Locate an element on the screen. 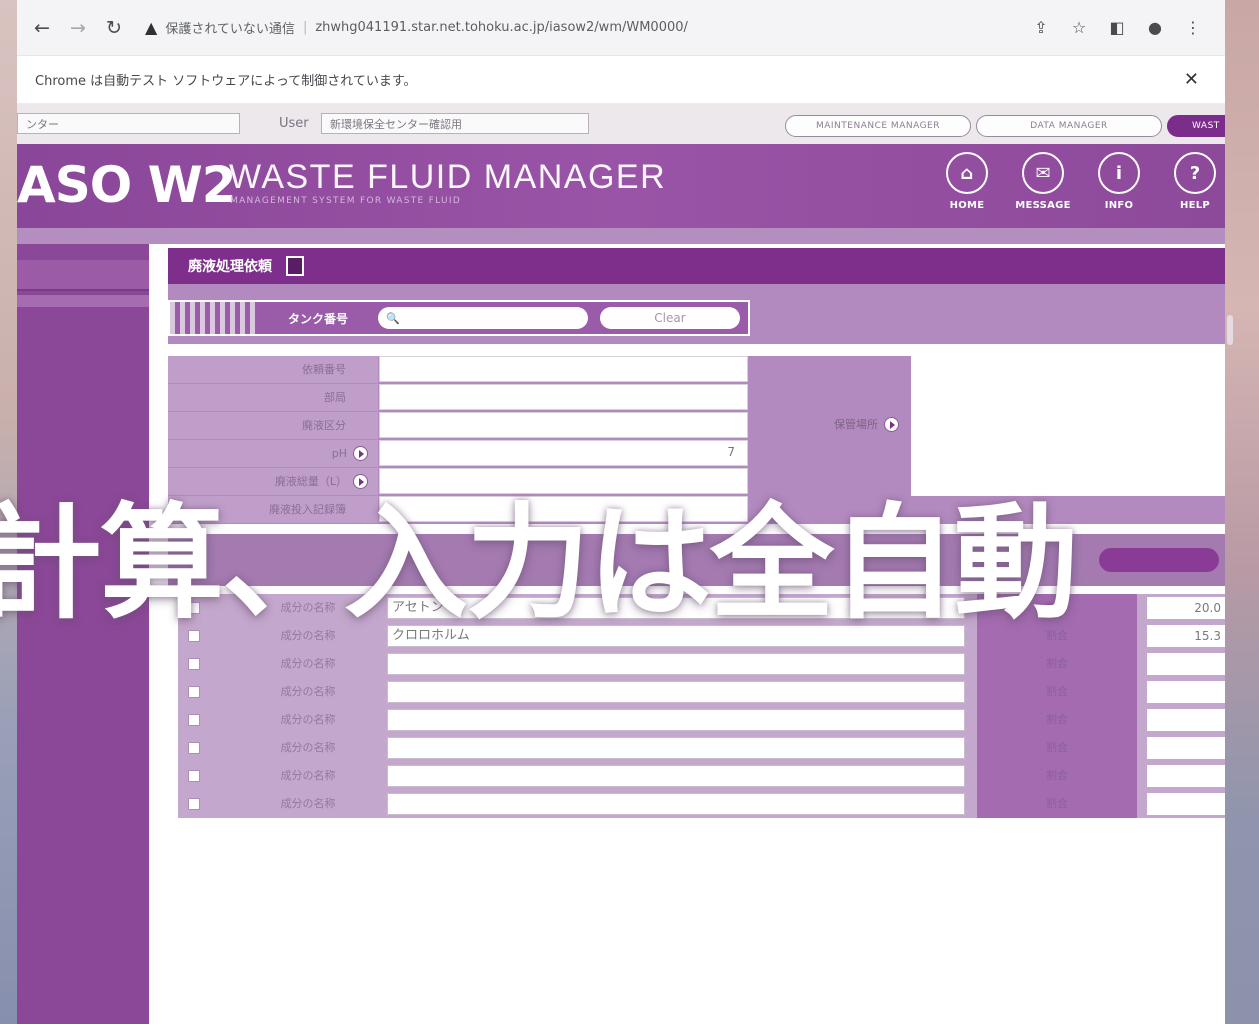  header-nav: ⌂ HOME ✉ MESSAGE i INFO ? HELP is located at coordinates (1083, 181).